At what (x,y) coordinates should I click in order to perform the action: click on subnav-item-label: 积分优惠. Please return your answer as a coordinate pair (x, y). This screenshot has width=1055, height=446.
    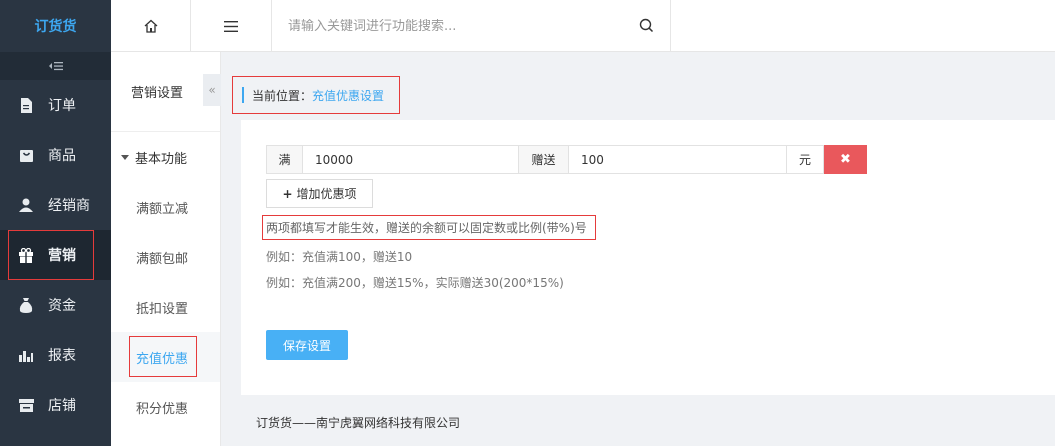
    Looking at the image, I should click on (162, 409).